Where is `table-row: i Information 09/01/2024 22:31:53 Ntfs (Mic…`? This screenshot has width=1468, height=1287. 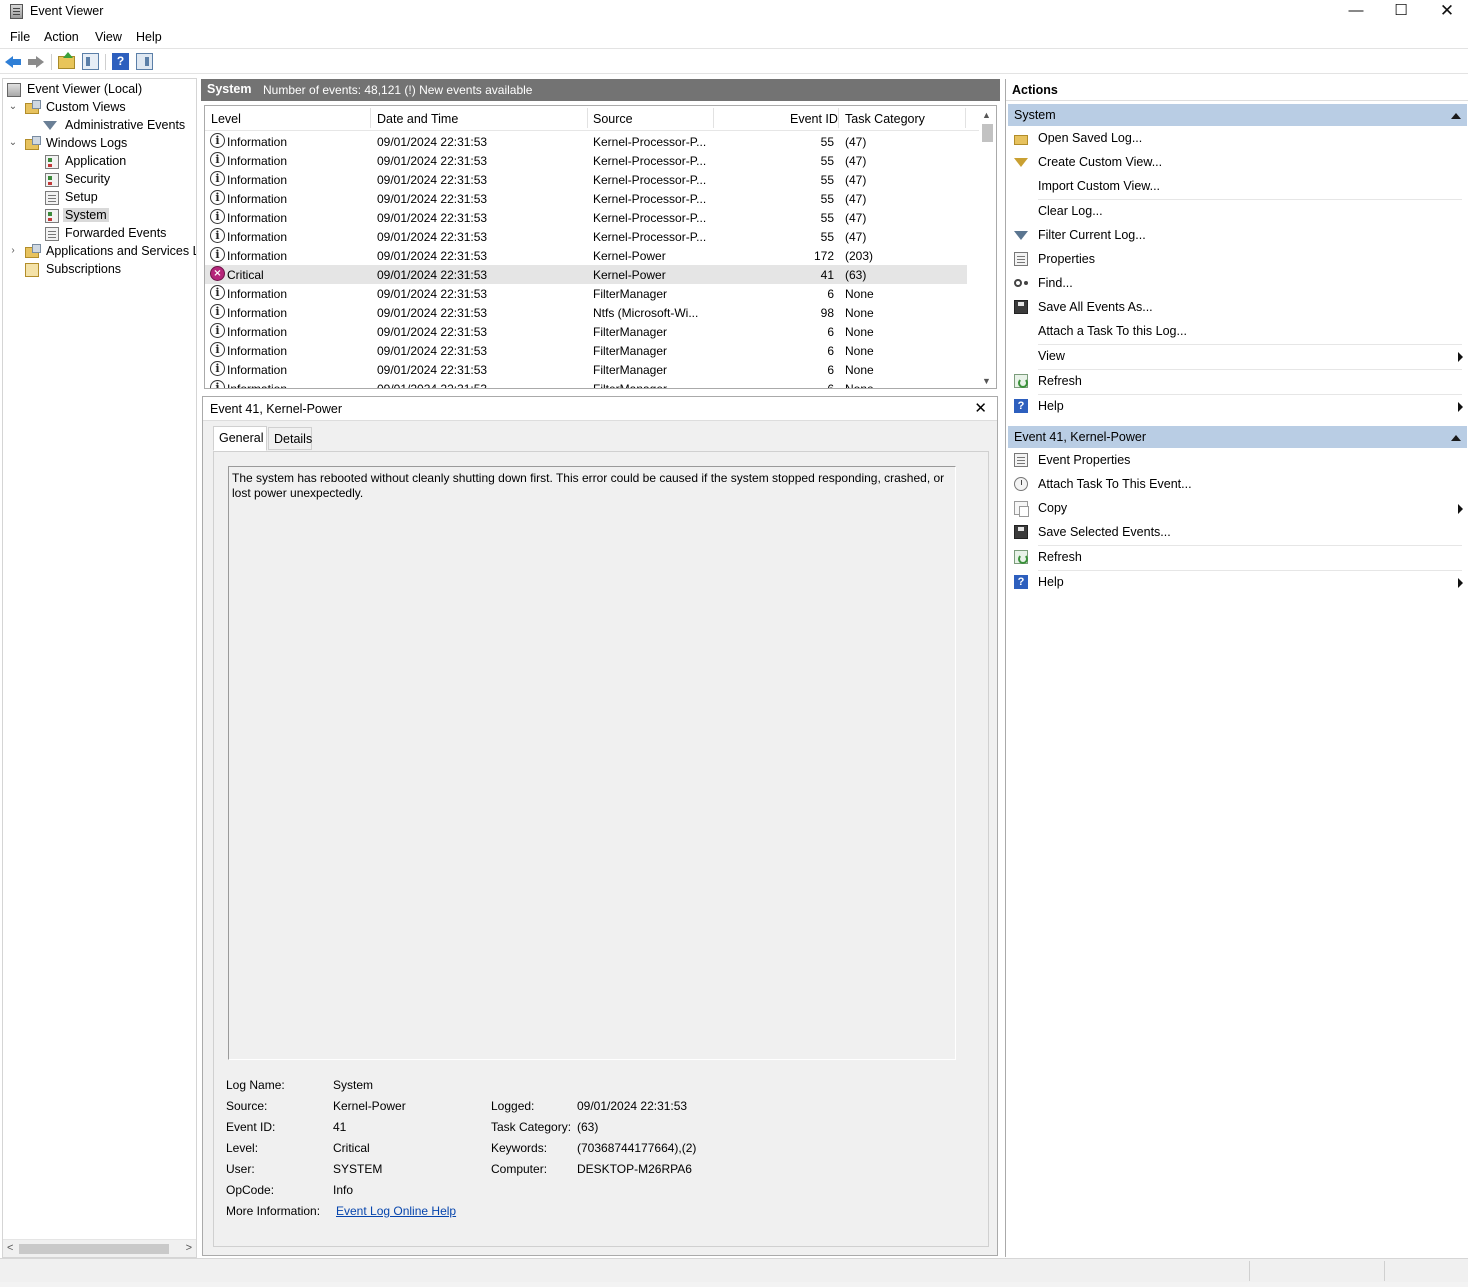 table-row: i Information 09/01/2024 22:31:53 Ntfs (Mic… is located at coordinates (586, 312).